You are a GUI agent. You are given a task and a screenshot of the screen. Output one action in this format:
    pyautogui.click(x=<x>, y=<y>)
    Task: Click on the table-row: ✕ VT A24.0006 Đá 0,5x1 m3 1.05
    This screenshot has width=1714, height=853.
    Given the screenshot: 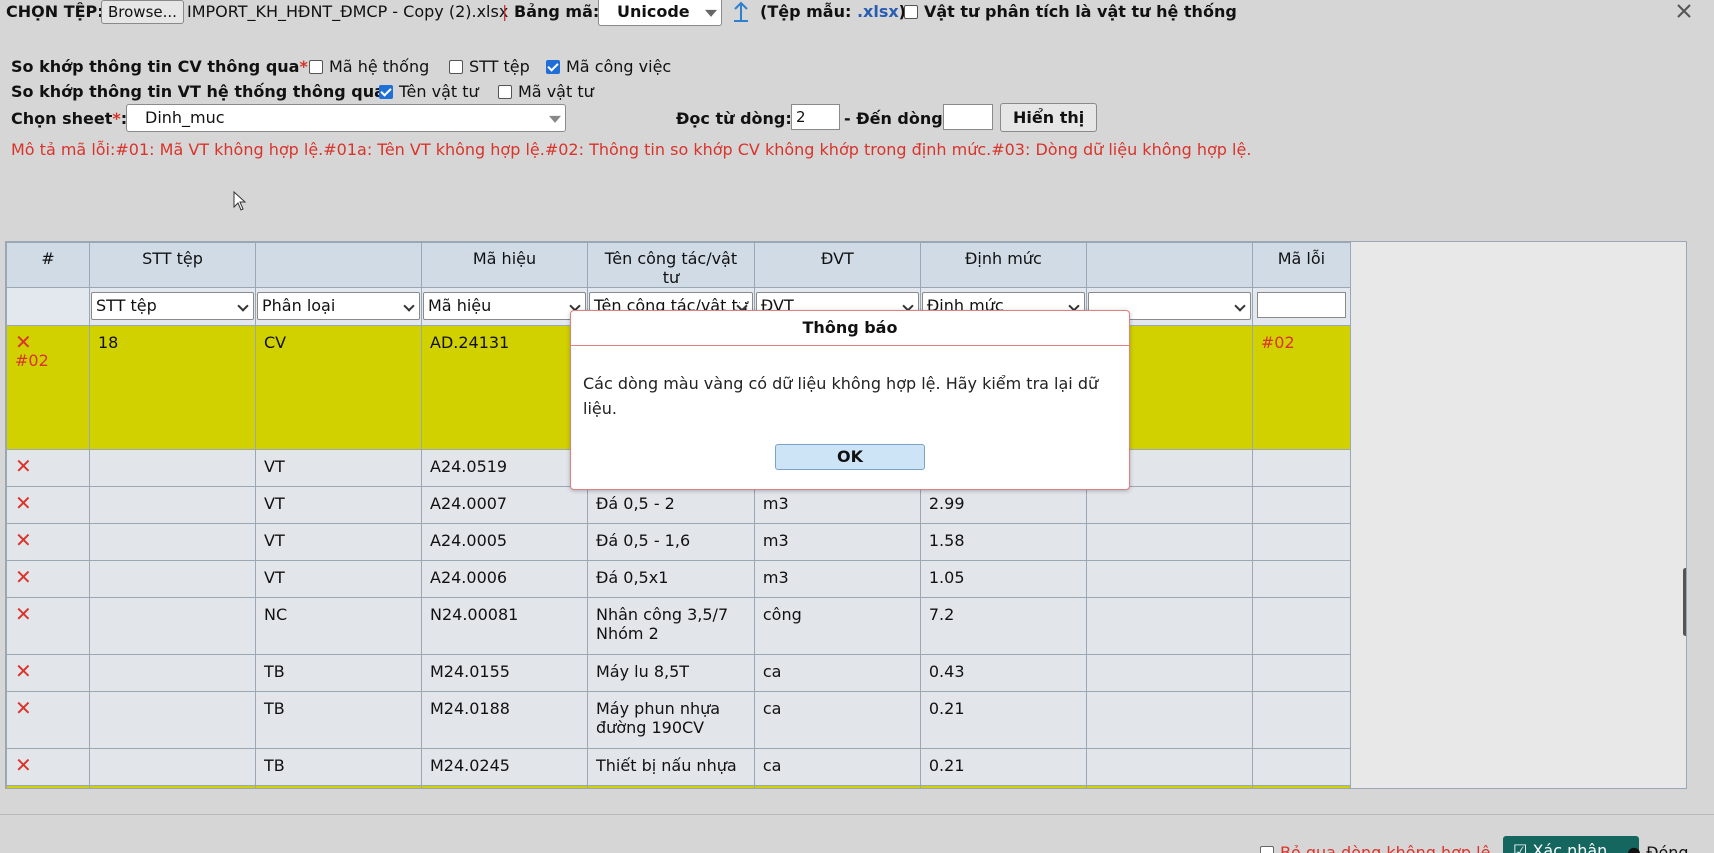 What is the action you would take?
    pyautogui.click(x=678, y=579)
    